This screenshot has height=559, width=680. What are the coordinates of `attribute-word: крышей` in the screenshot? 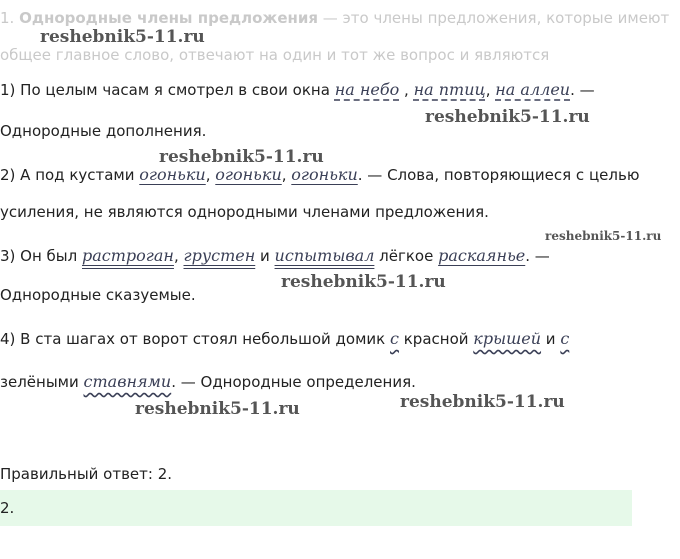 It's located at (507, 338).